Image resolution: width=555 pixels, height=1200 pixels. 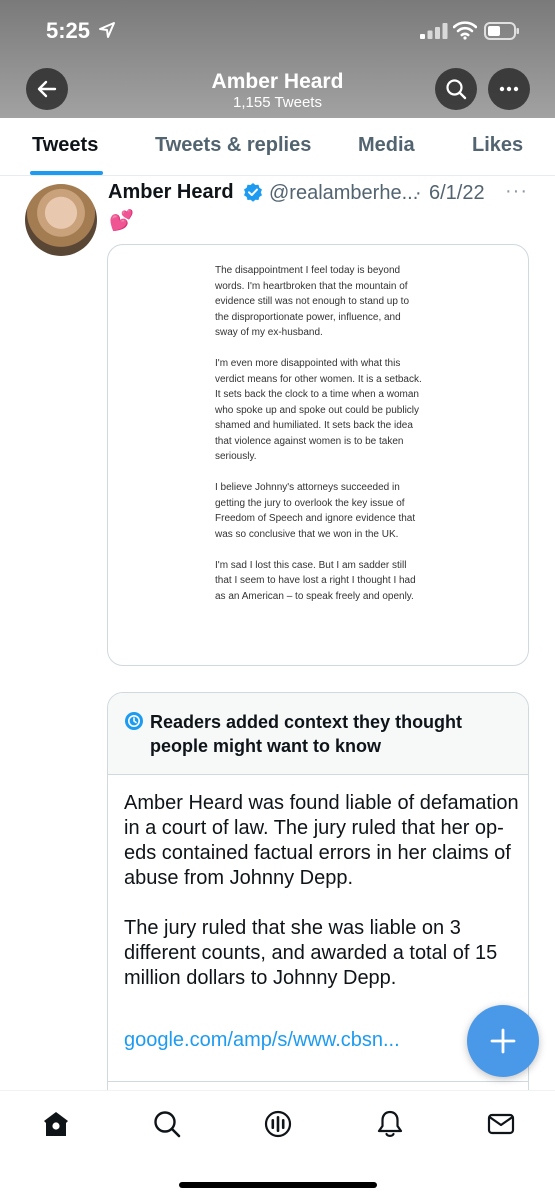 What do you see at coordinates (121, 221) in the screenshot?
I see `tweet-text: 💕` at bounding box center [121, 221].